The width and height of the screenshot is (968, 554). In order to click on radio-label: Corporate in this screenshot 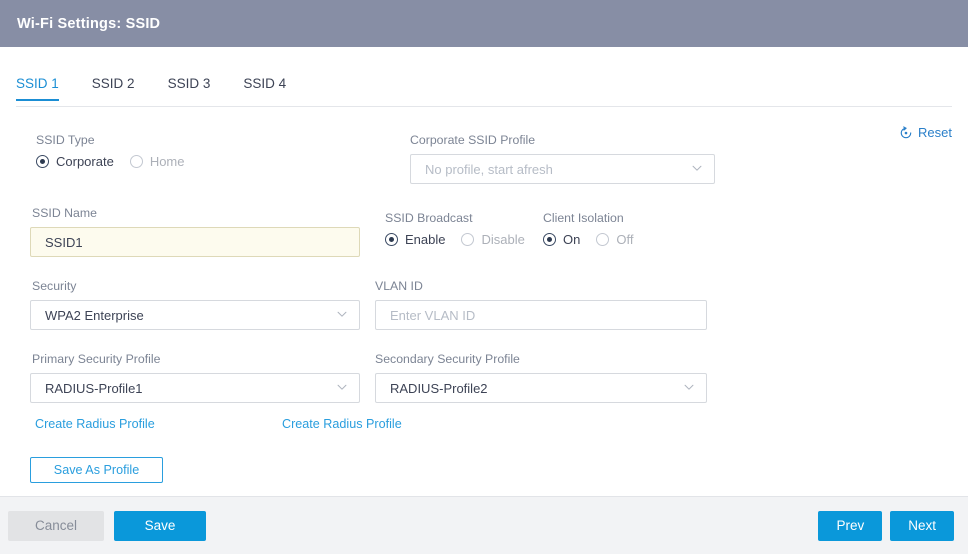, I will do `click(85, 161)`.